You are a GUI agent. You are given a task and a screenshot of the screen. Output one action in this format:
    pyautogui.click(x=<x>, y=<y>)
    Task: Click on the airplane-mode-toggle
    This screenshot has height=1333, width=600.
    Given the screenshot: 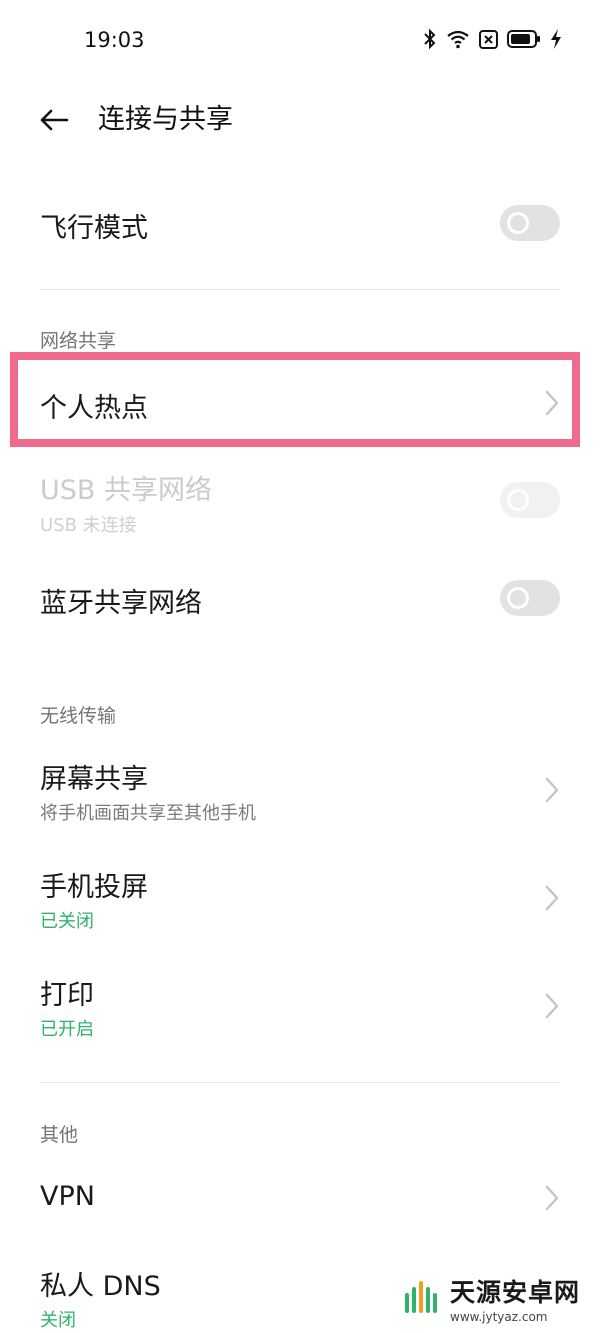 What is the action you would take?
    pyautogui.click(x=530, y=223)
    